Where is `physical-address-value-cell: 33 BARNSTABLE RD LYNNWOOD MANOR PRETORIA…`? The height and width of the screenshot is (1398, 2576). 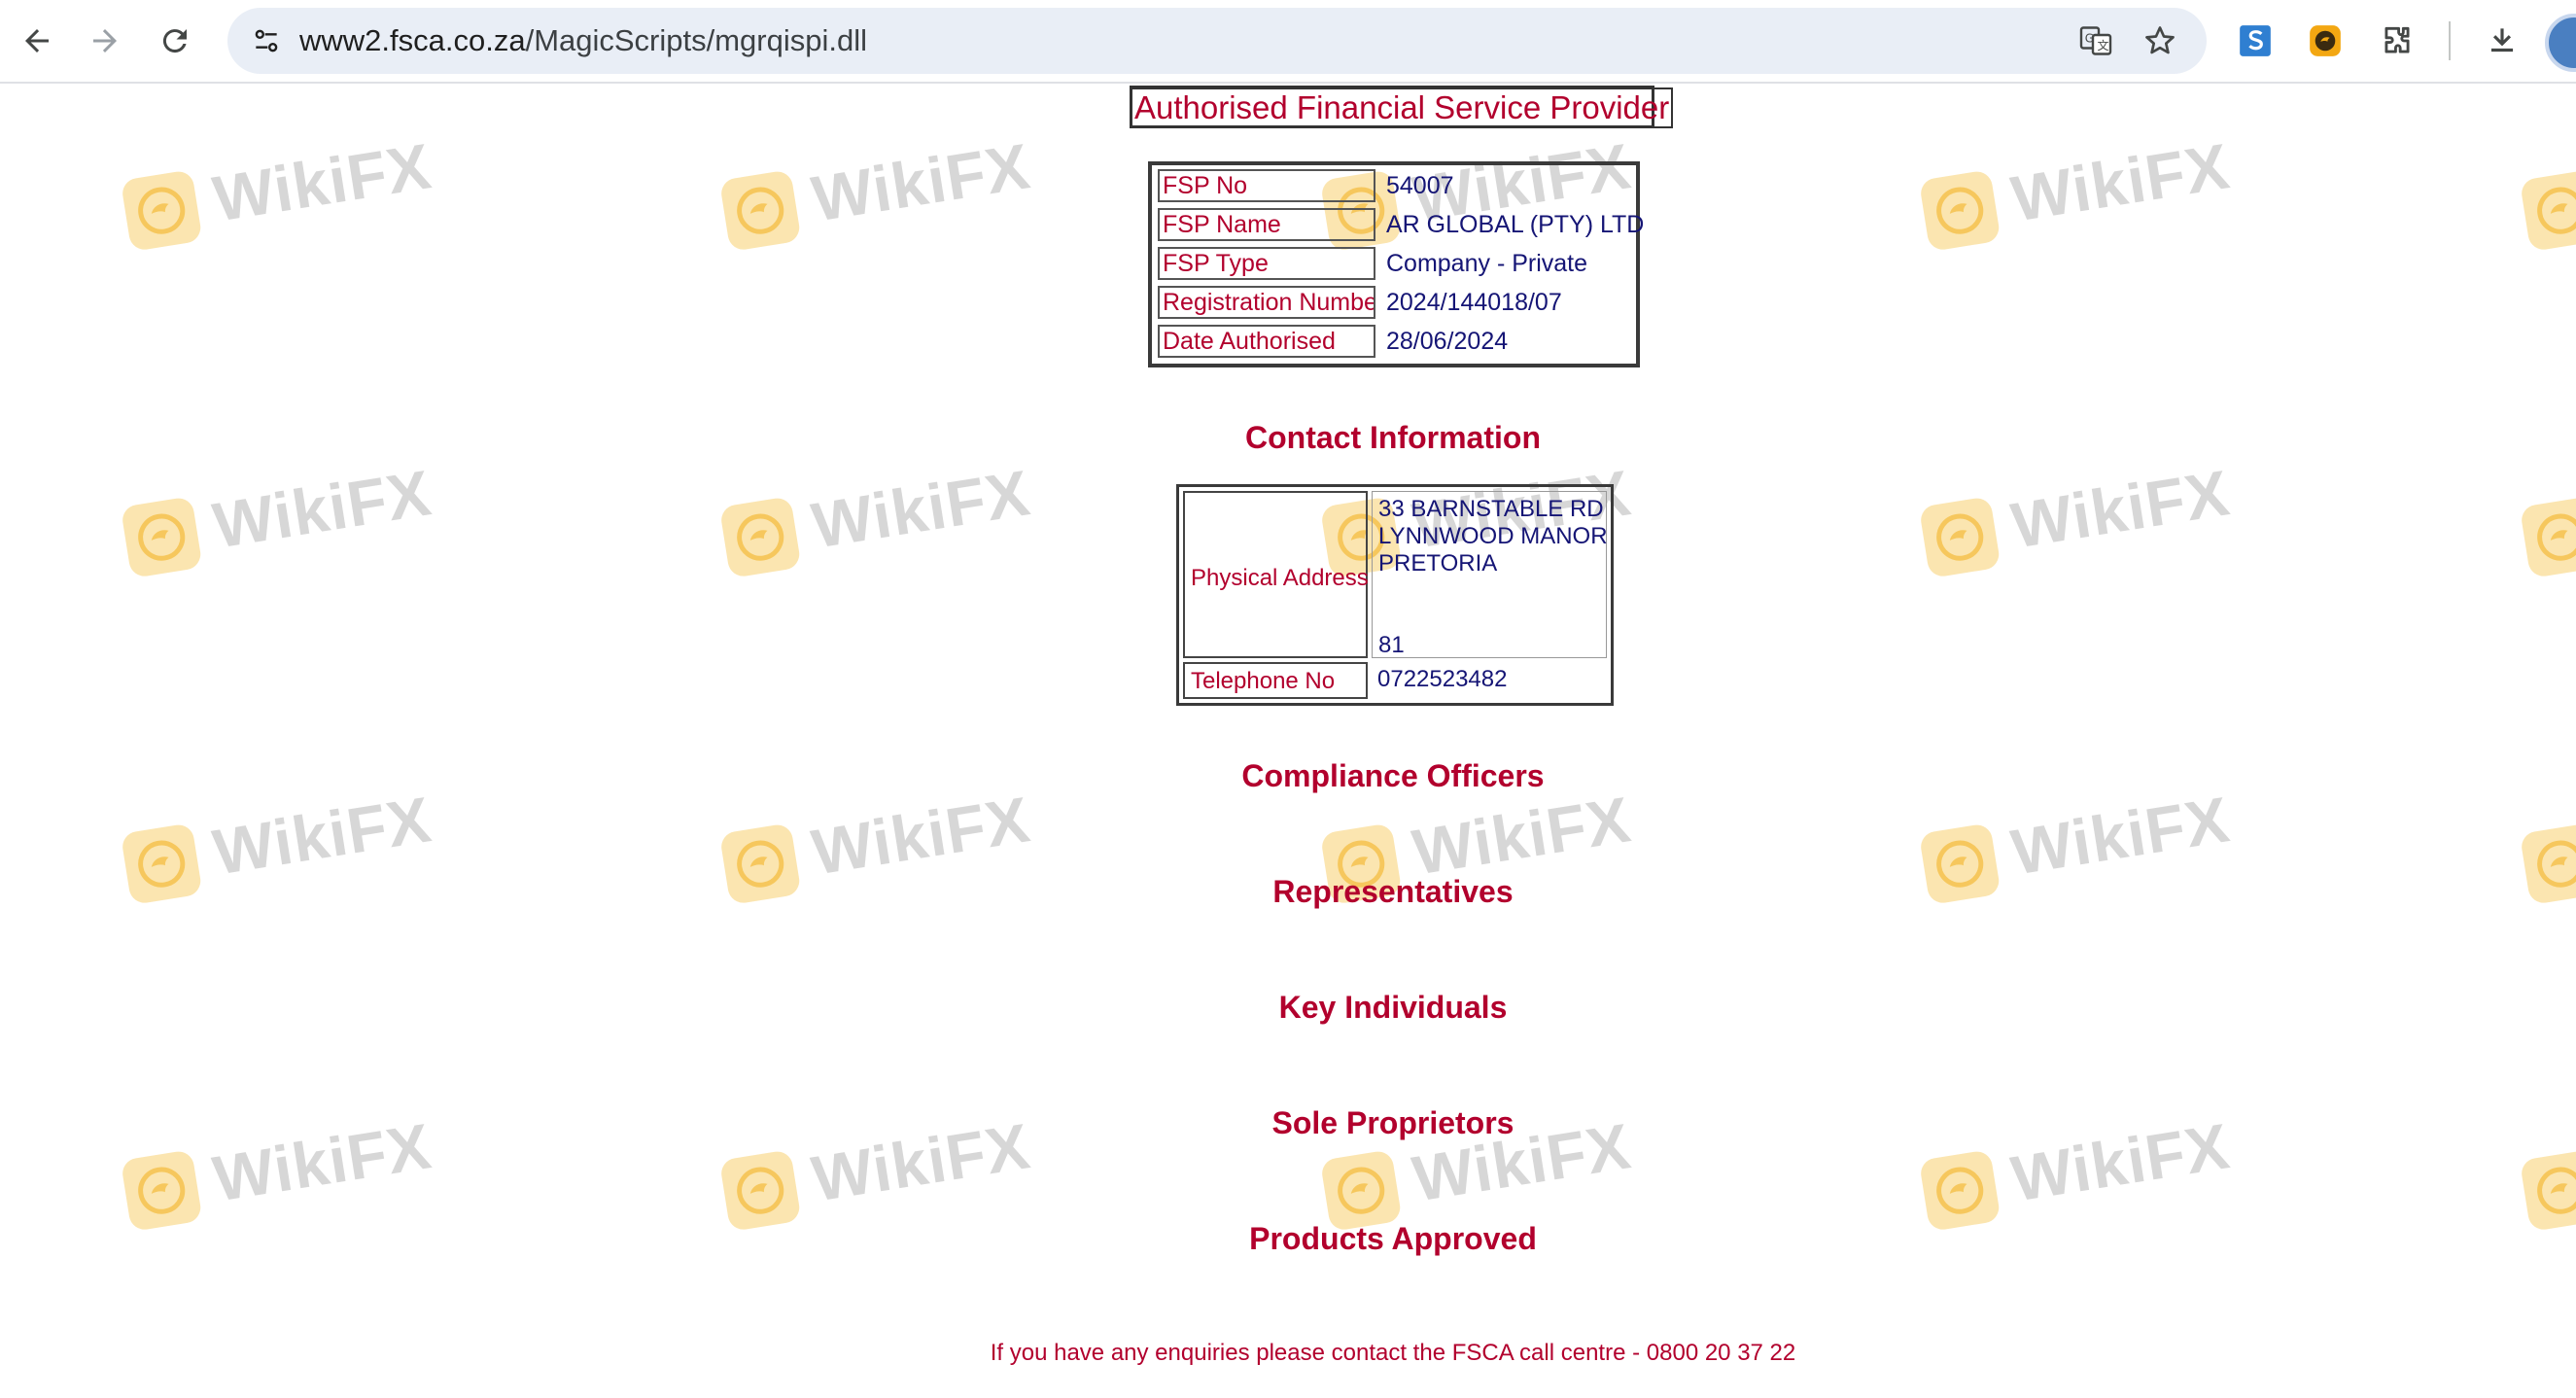 physical-address-value-cell: 33 BARNSTABLE RD LYNNWOOD MANOR PRETORIA… is located at coordinates (1490, 574).